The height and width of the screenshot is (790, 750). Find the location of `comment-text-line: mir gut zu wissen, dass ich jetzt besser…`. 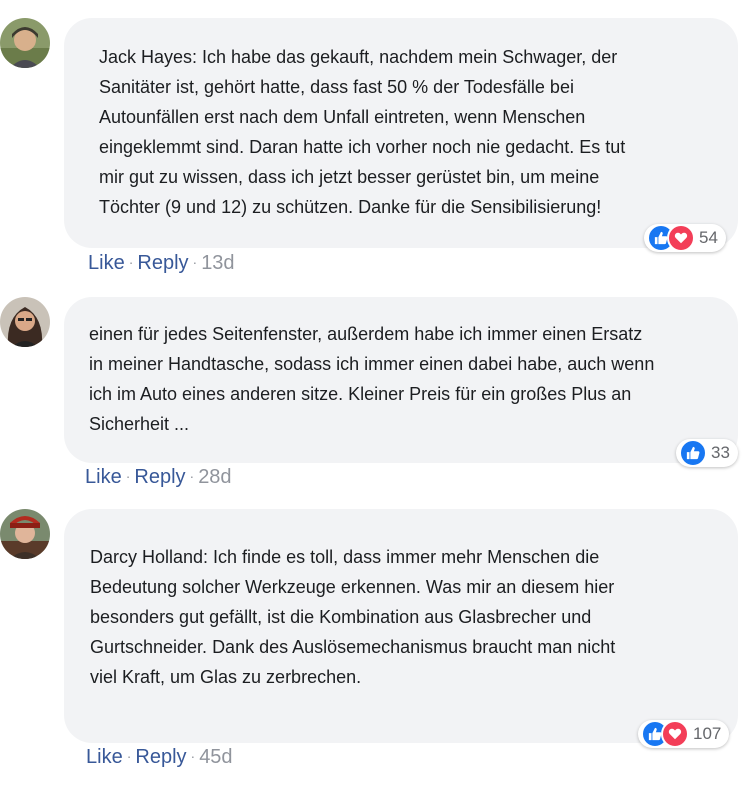

comment-text-line: mir gut zu wissen, dass ich jetzt besser… is located at coordinates (349, 177).